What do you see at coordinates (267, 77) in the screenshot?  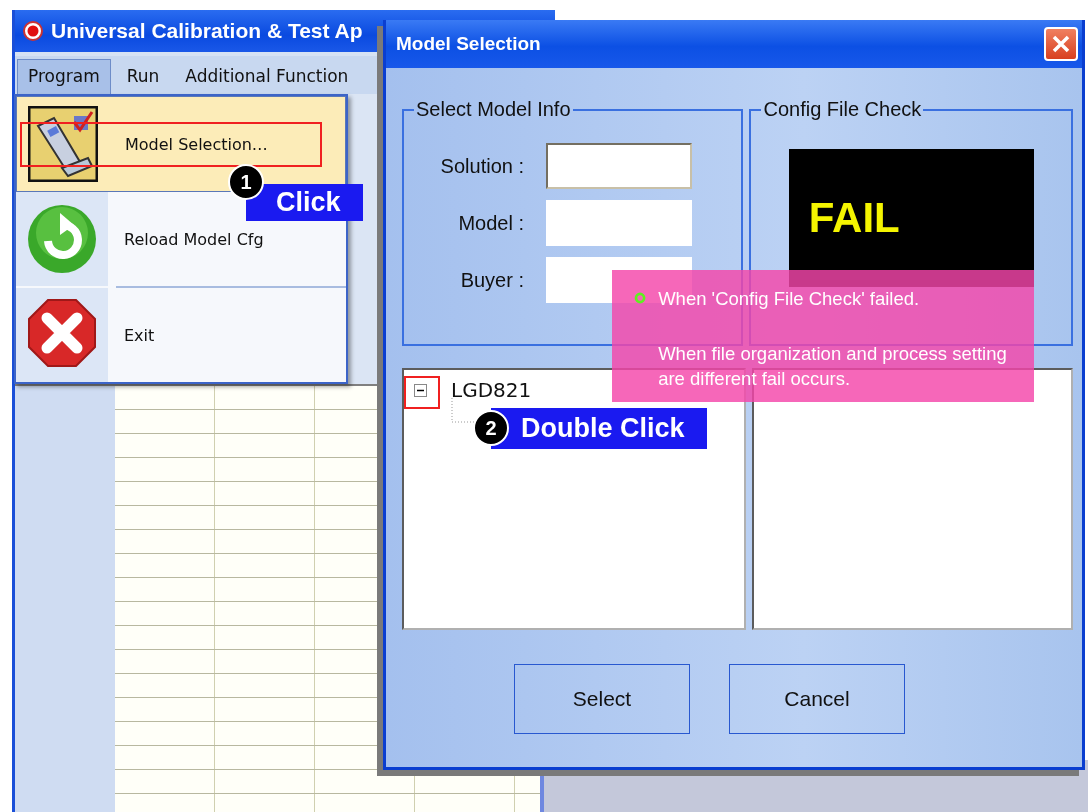 I see `menu-item: Additional Function` at bounding box center [267, 77].